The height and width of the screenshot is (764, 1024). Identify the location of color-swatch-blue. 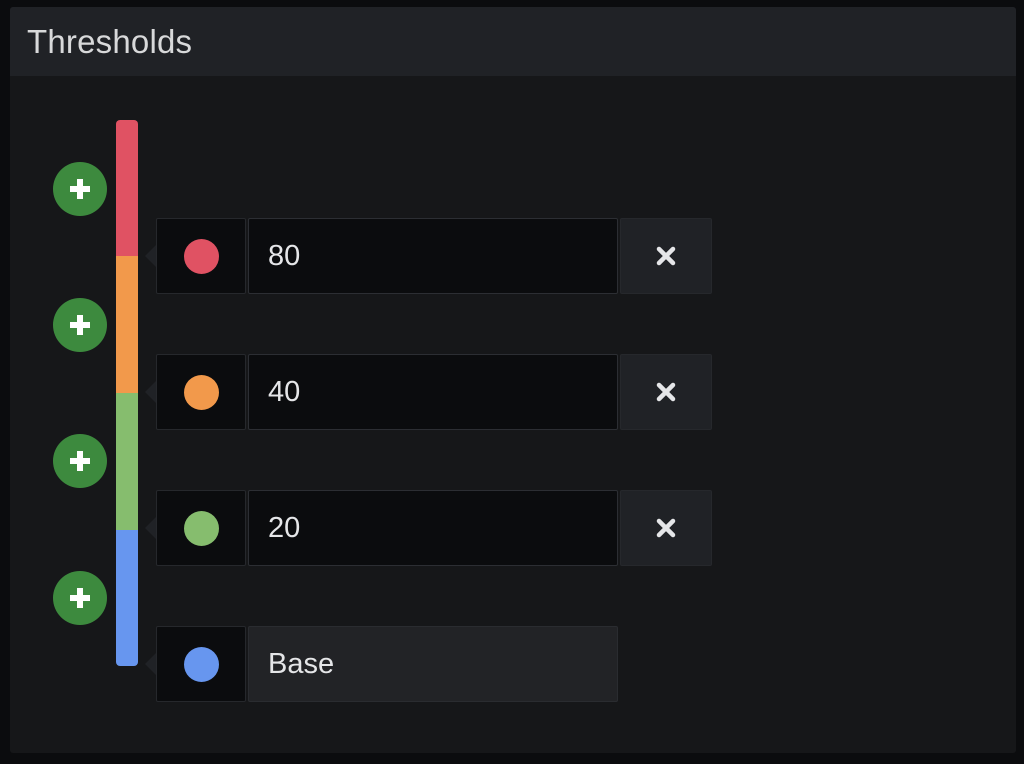
(201, 664).